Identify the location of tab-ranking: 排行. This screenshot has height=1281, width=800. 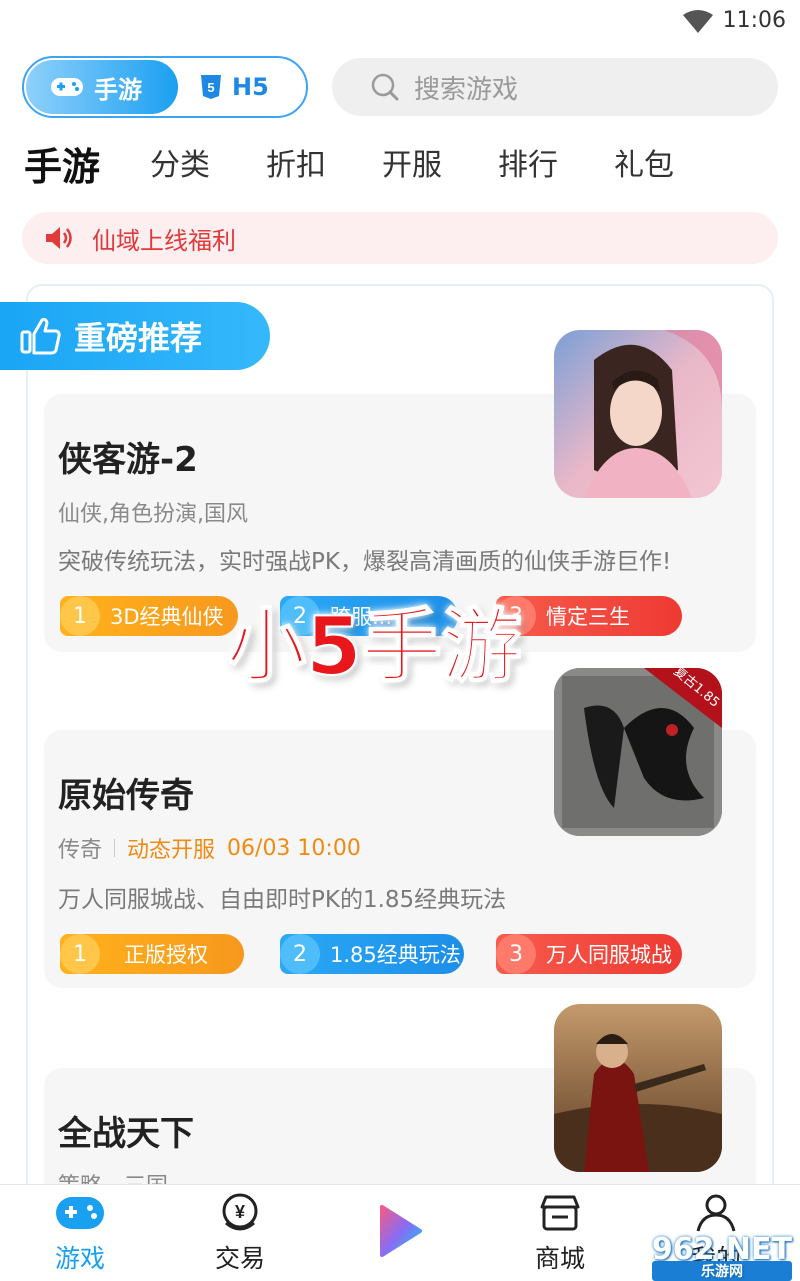
(528, 162).